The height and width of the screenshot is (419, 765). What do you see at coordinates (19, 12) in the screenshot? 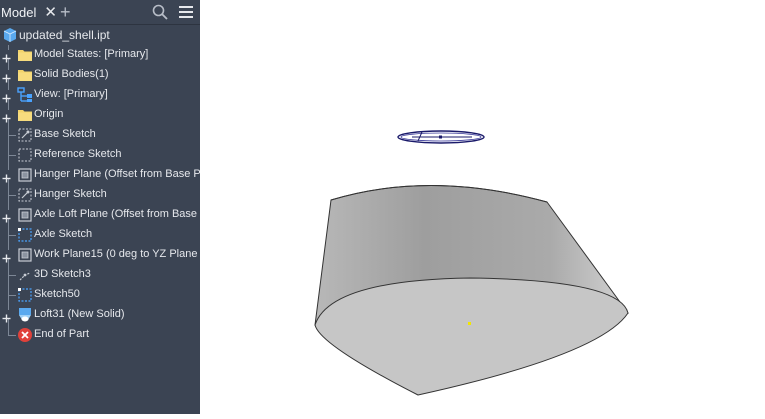
I see `tab-model-label: Model` at bounding box center [19, 12].